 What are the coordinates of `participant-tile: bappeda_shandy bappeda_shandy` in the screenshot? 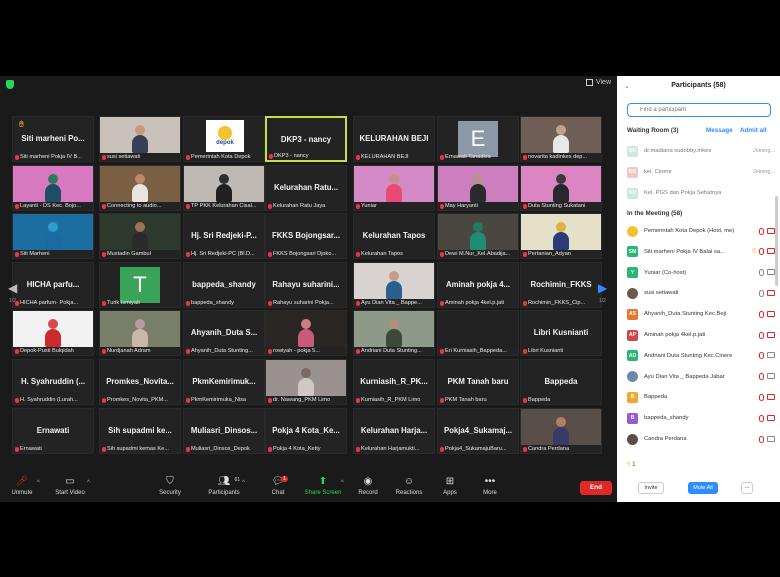 It's located at (224, 285).